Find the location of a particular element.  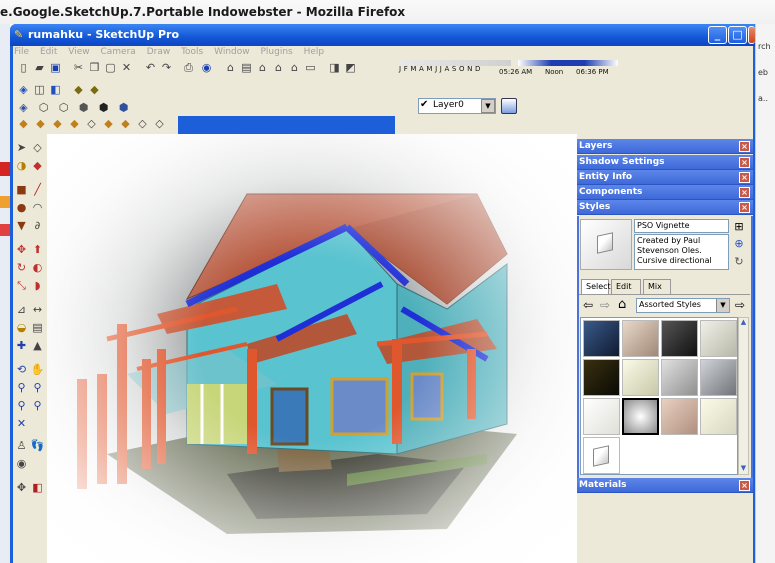

hidden-cube-icon: ⬡ is located at coordinates (63, 107).